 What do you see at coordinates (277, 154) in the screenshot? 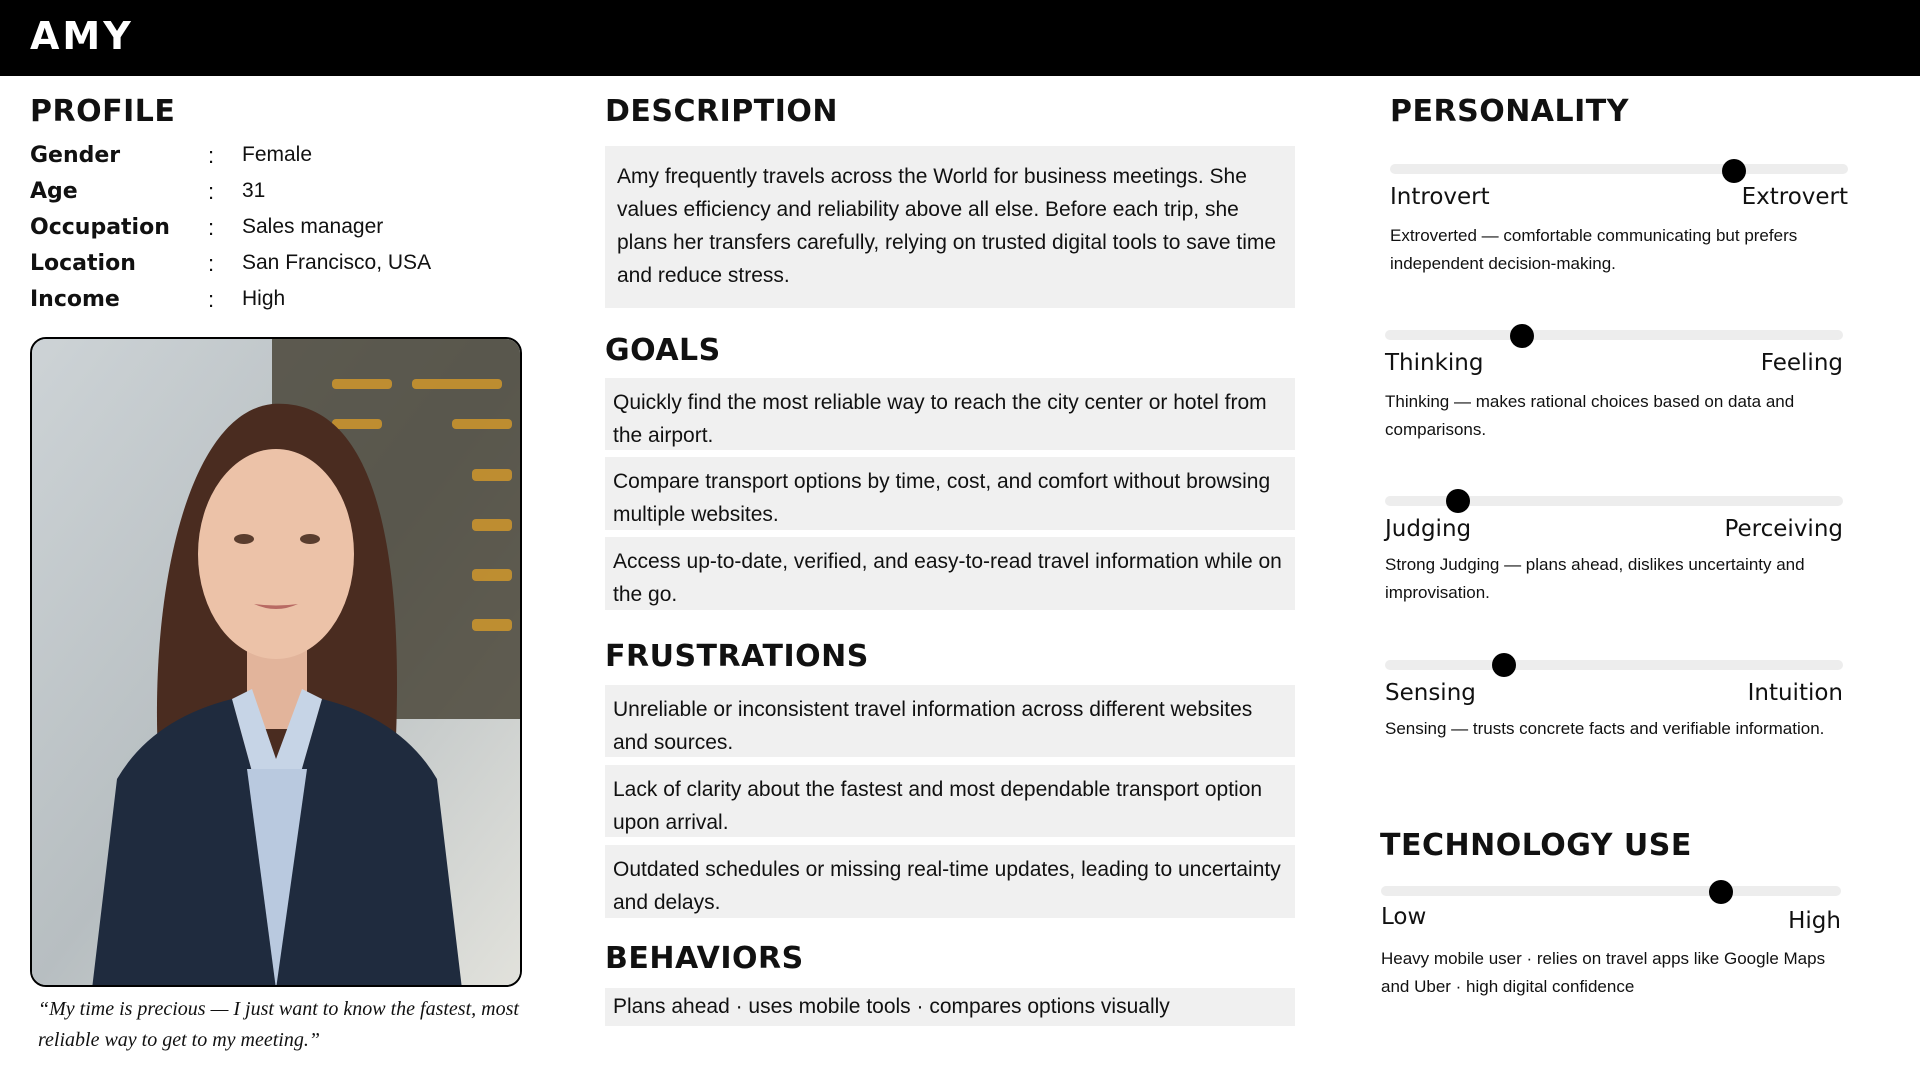
I see `profile-value: Female` at bounding box center [277, 154].